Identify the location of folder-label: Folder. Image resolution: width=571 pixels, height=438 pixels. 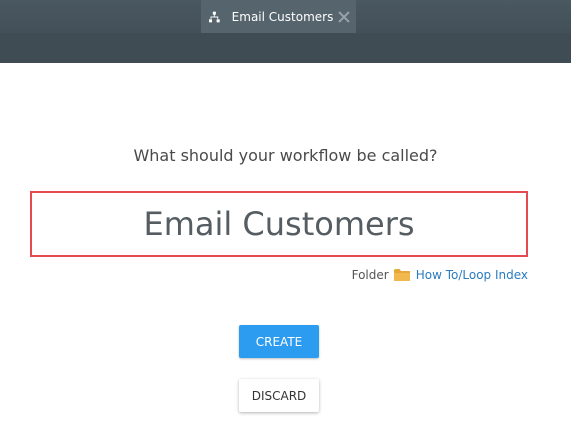
(370, 275).